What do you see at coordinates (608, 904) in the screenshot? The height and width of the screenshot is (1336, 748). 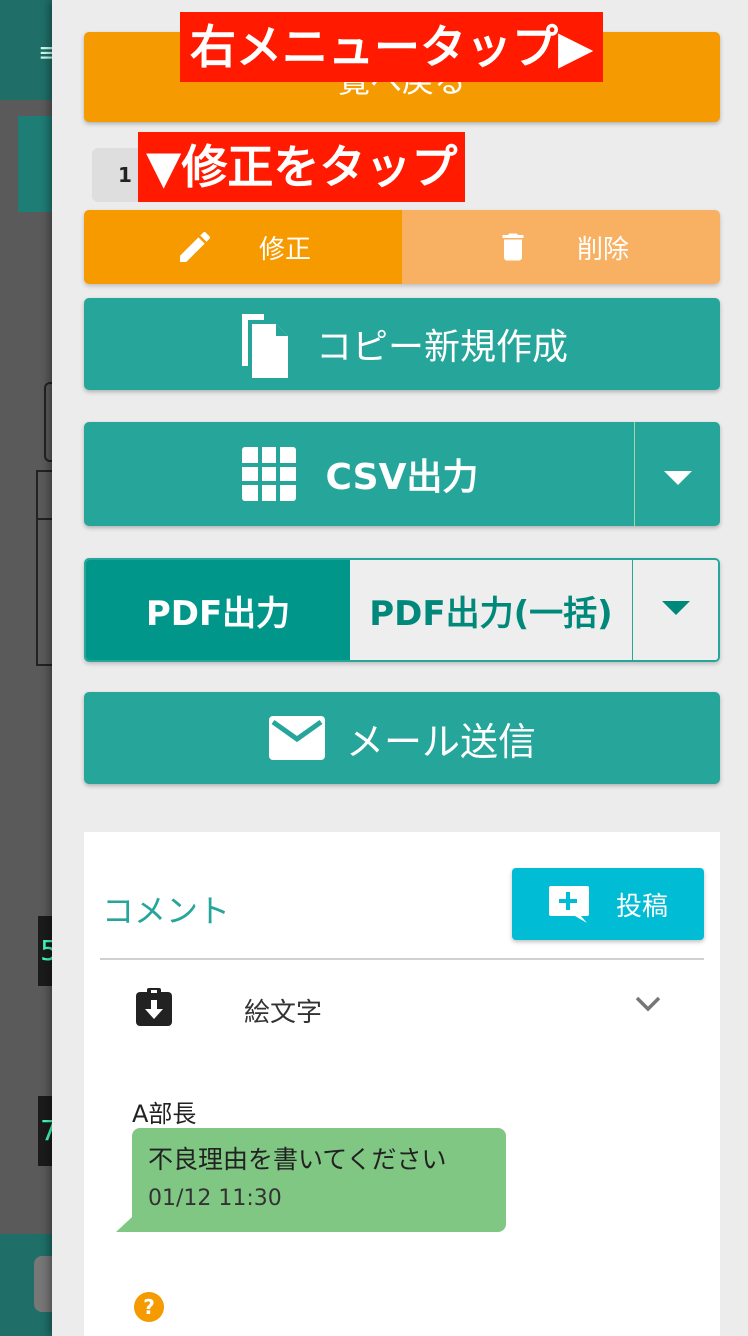 I see `post-comment-button: 投稿` at bounding box center [608, 904].